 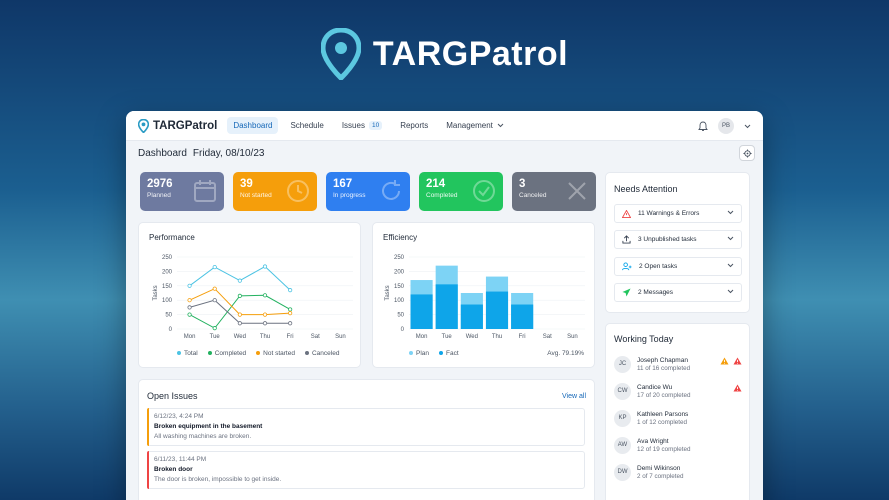 I want to click on person-row: CW Candice Wu 17 of 20 completed, so click(x=678, y=391).